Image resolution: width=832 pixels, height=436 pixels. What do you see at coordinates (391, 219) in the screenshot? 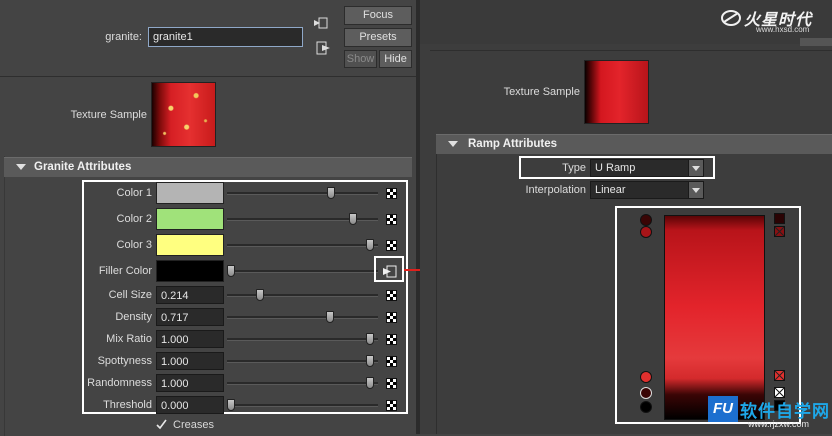
I see `color-2-map-button-icon` at bounding box center [391, 219].